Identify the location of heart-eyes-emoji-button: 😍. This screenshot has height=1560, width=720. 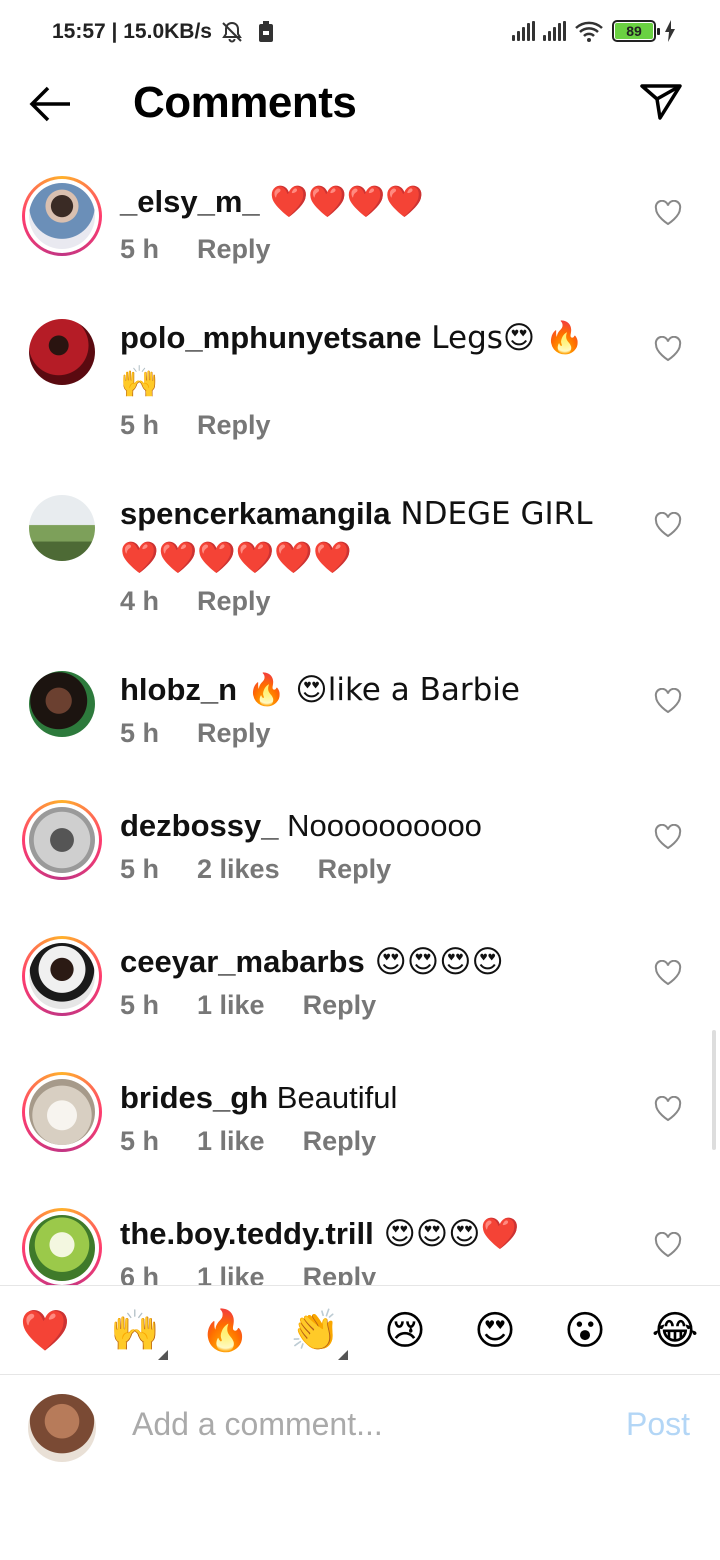
(495, 1331).